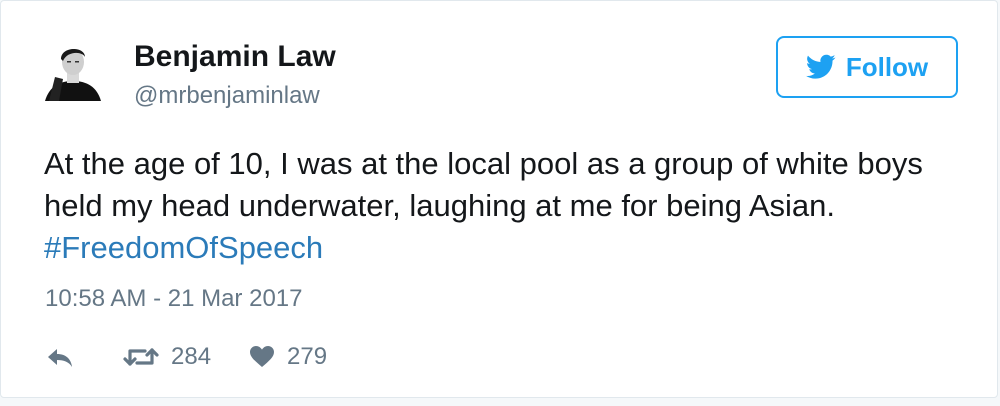 This screenshot has width=1000, height=406. I want to click on tweet-actions: 284 279, so click(186, 357).